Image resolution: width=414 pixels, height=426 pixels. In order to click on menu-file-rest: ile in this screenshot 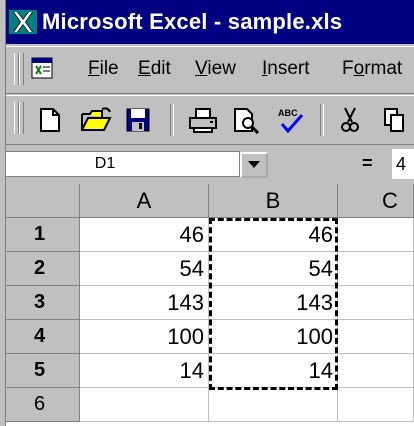, I will do `click(109, 68)`.